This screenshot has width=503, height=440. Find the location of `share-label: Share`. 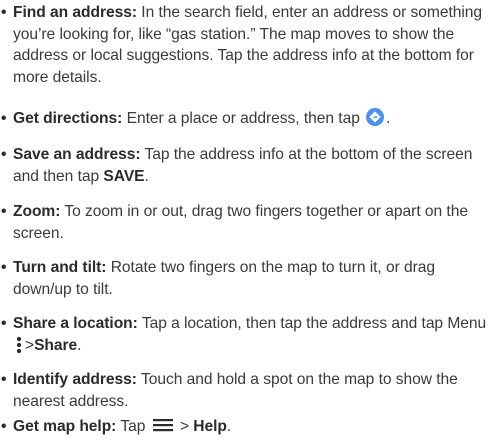

share-label: Share is located at coordinates (56, 345).